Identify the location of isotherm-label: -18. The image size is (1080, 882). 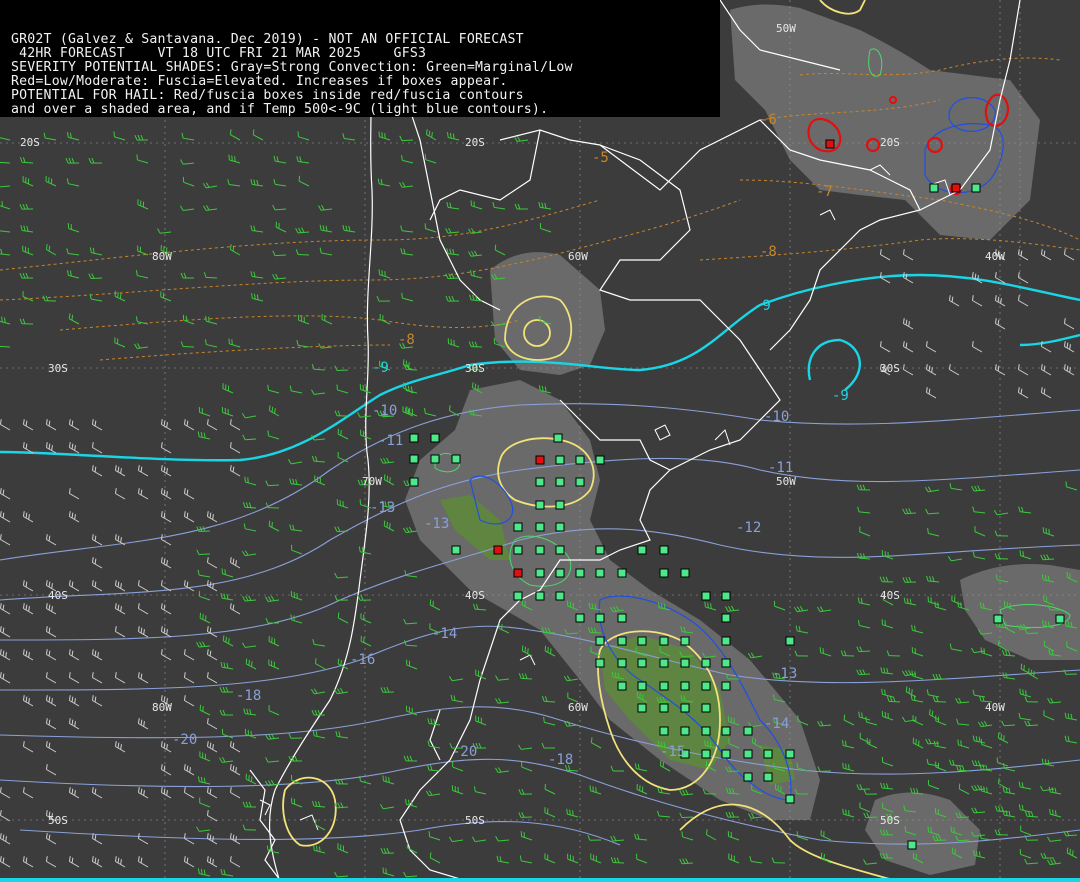
(248, 696).